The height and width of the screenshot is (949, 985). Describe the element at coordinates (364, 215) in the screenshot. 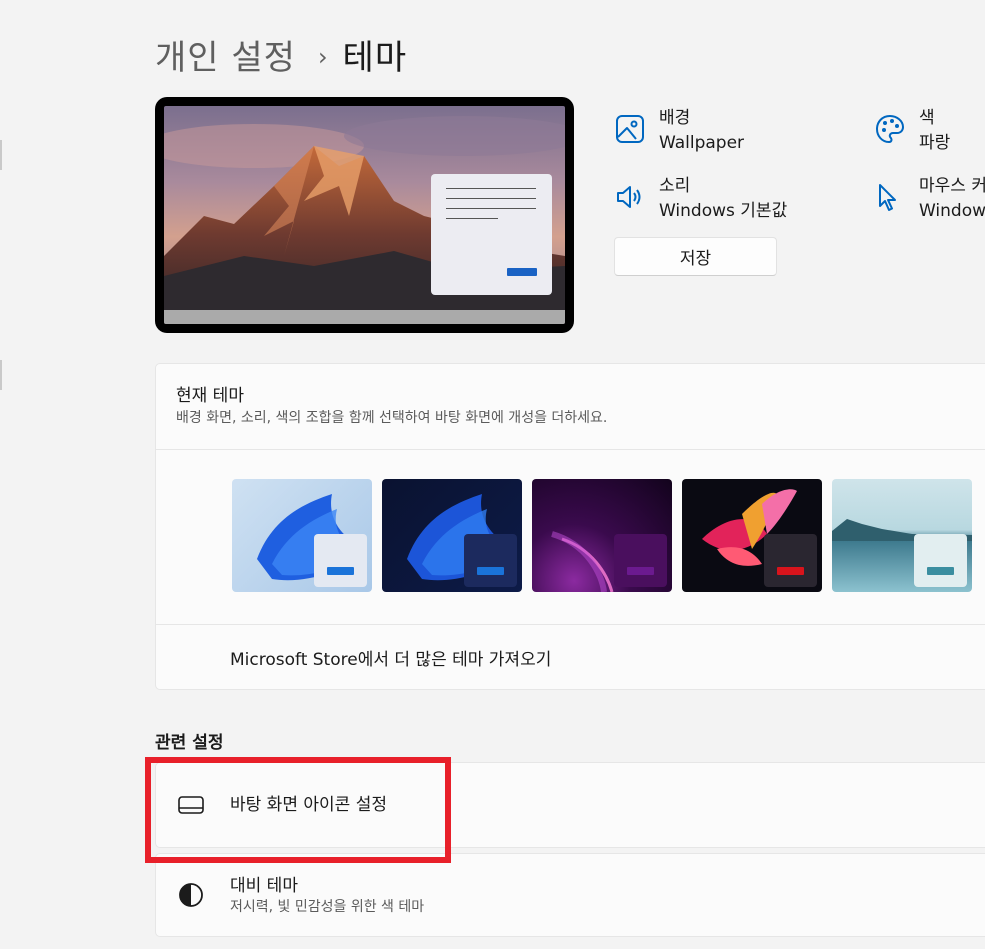

I see `theme-preview` at that location.